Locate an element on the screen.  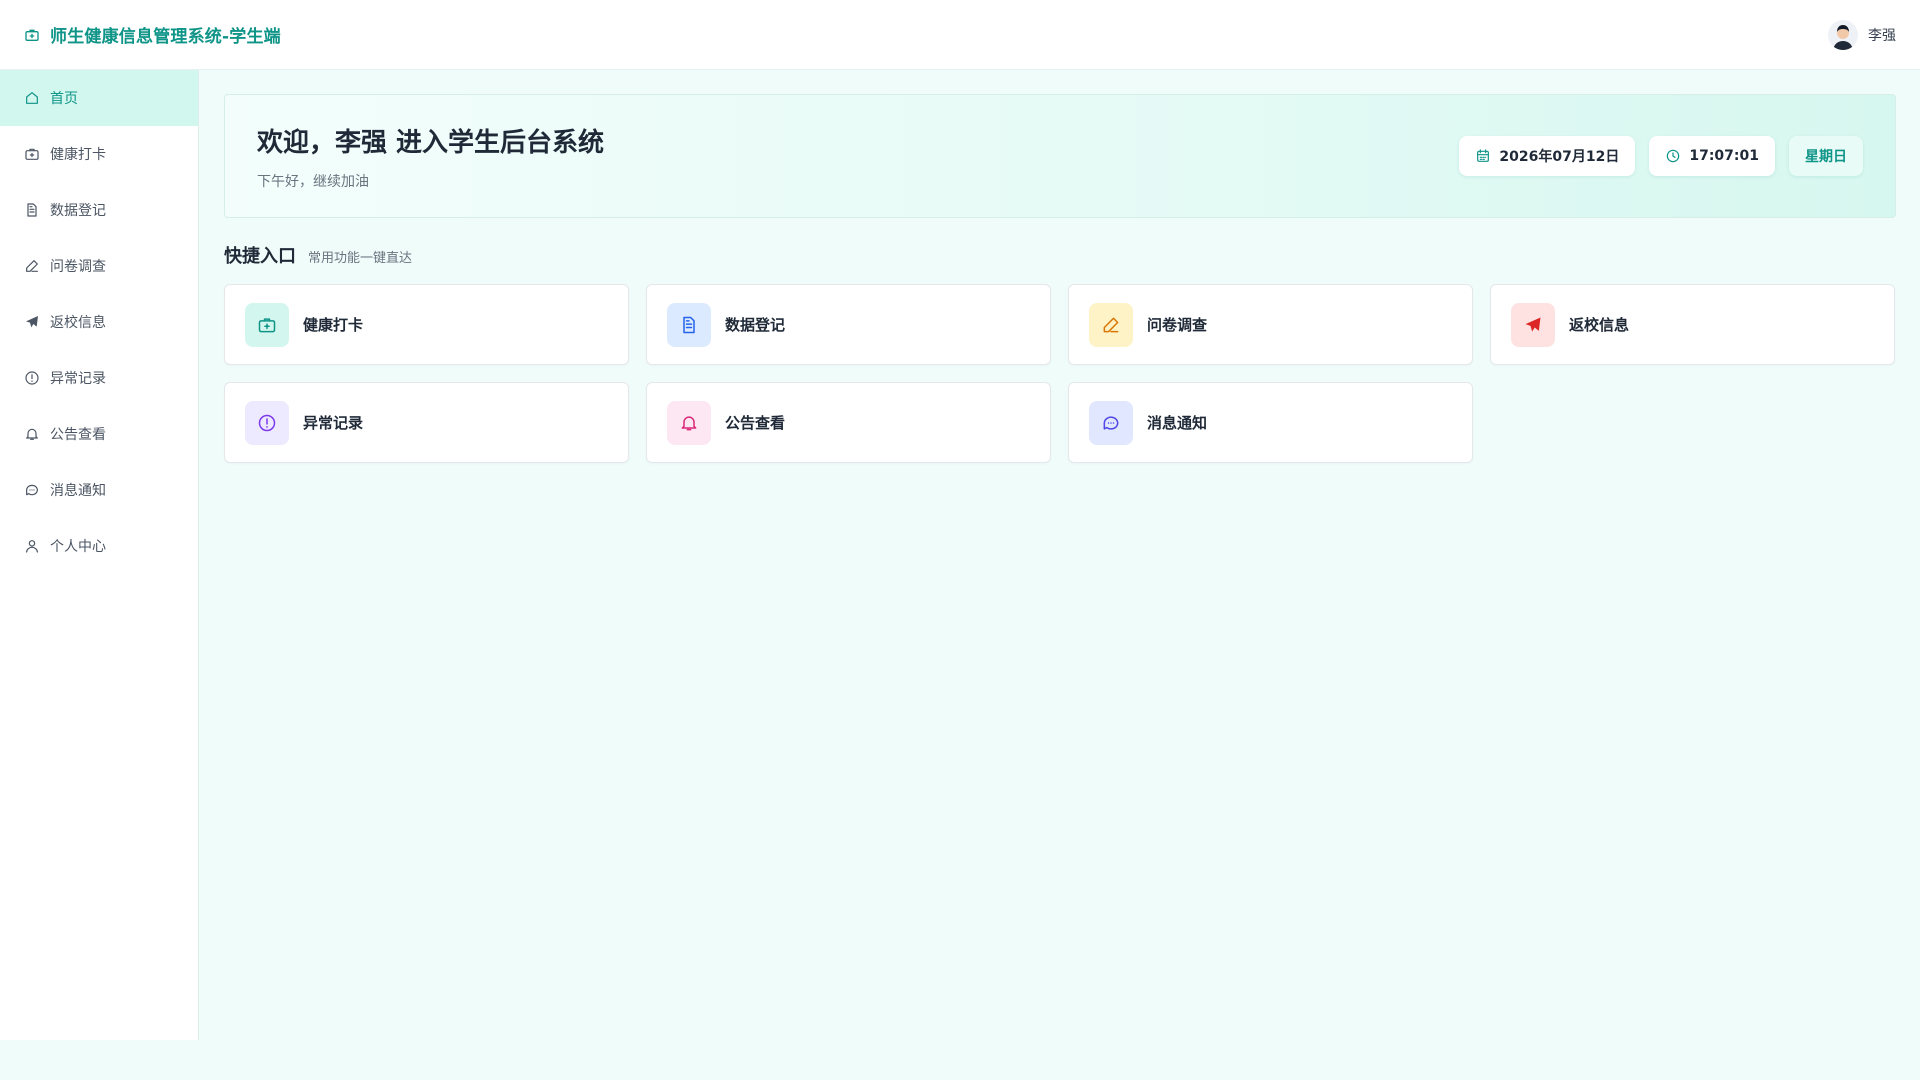
sidebar-item-label: 健康打卡 is located at coordinates (78, 155).